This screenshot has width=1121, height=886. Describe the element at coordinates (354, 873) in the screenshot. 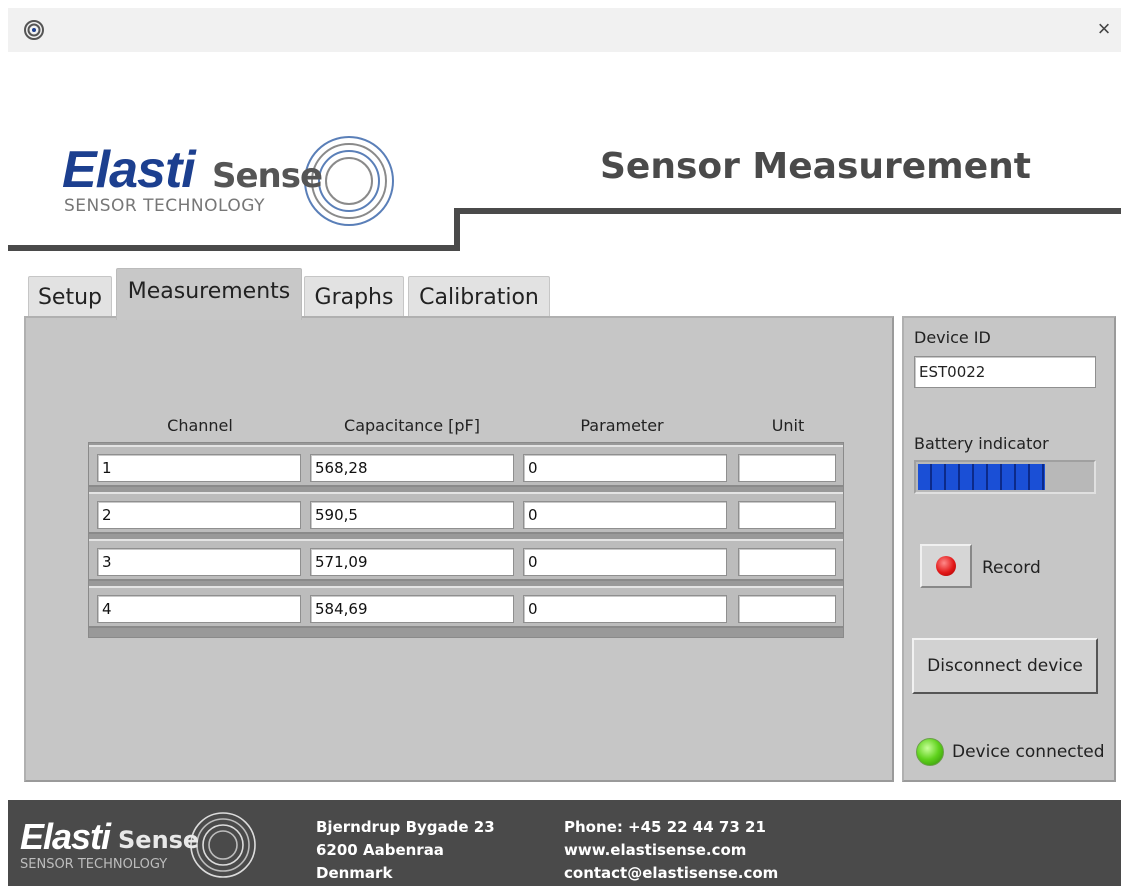

I see `address-line-country: Denmark` at that location.